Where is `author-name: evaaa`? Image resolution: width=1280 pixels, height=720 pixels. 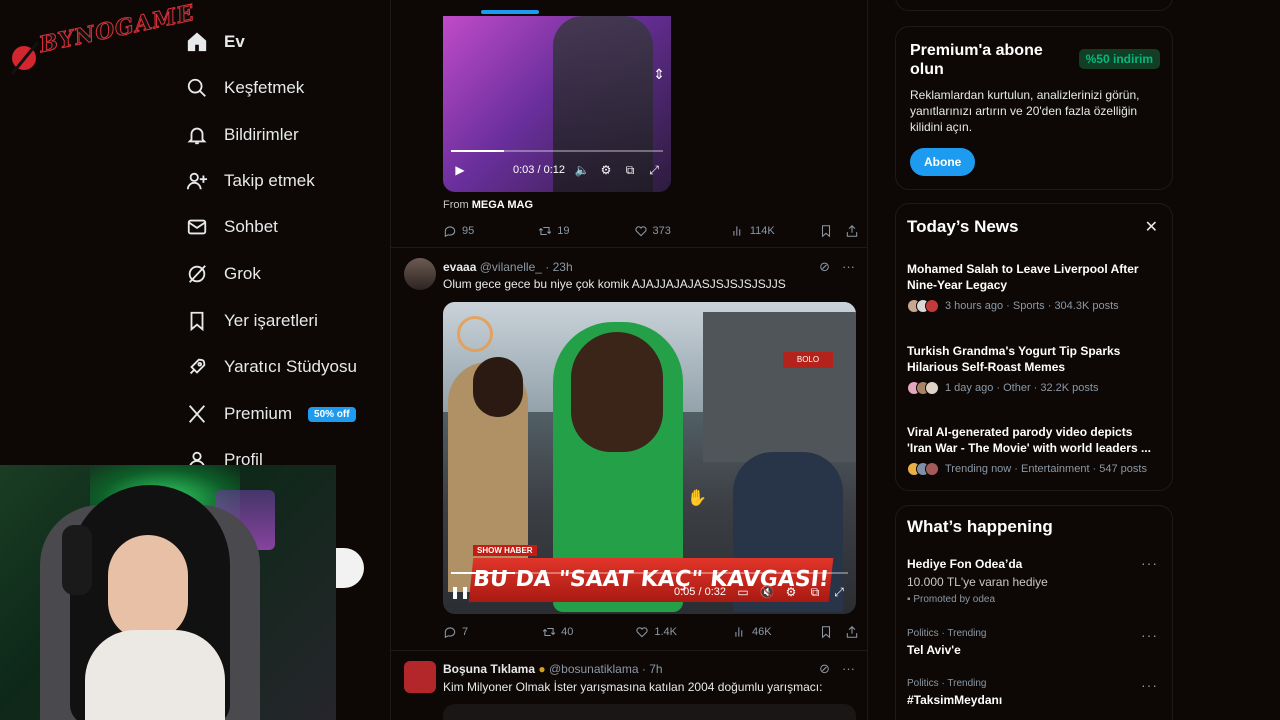
author-name: evaaa is located at coordinates (459, 267).